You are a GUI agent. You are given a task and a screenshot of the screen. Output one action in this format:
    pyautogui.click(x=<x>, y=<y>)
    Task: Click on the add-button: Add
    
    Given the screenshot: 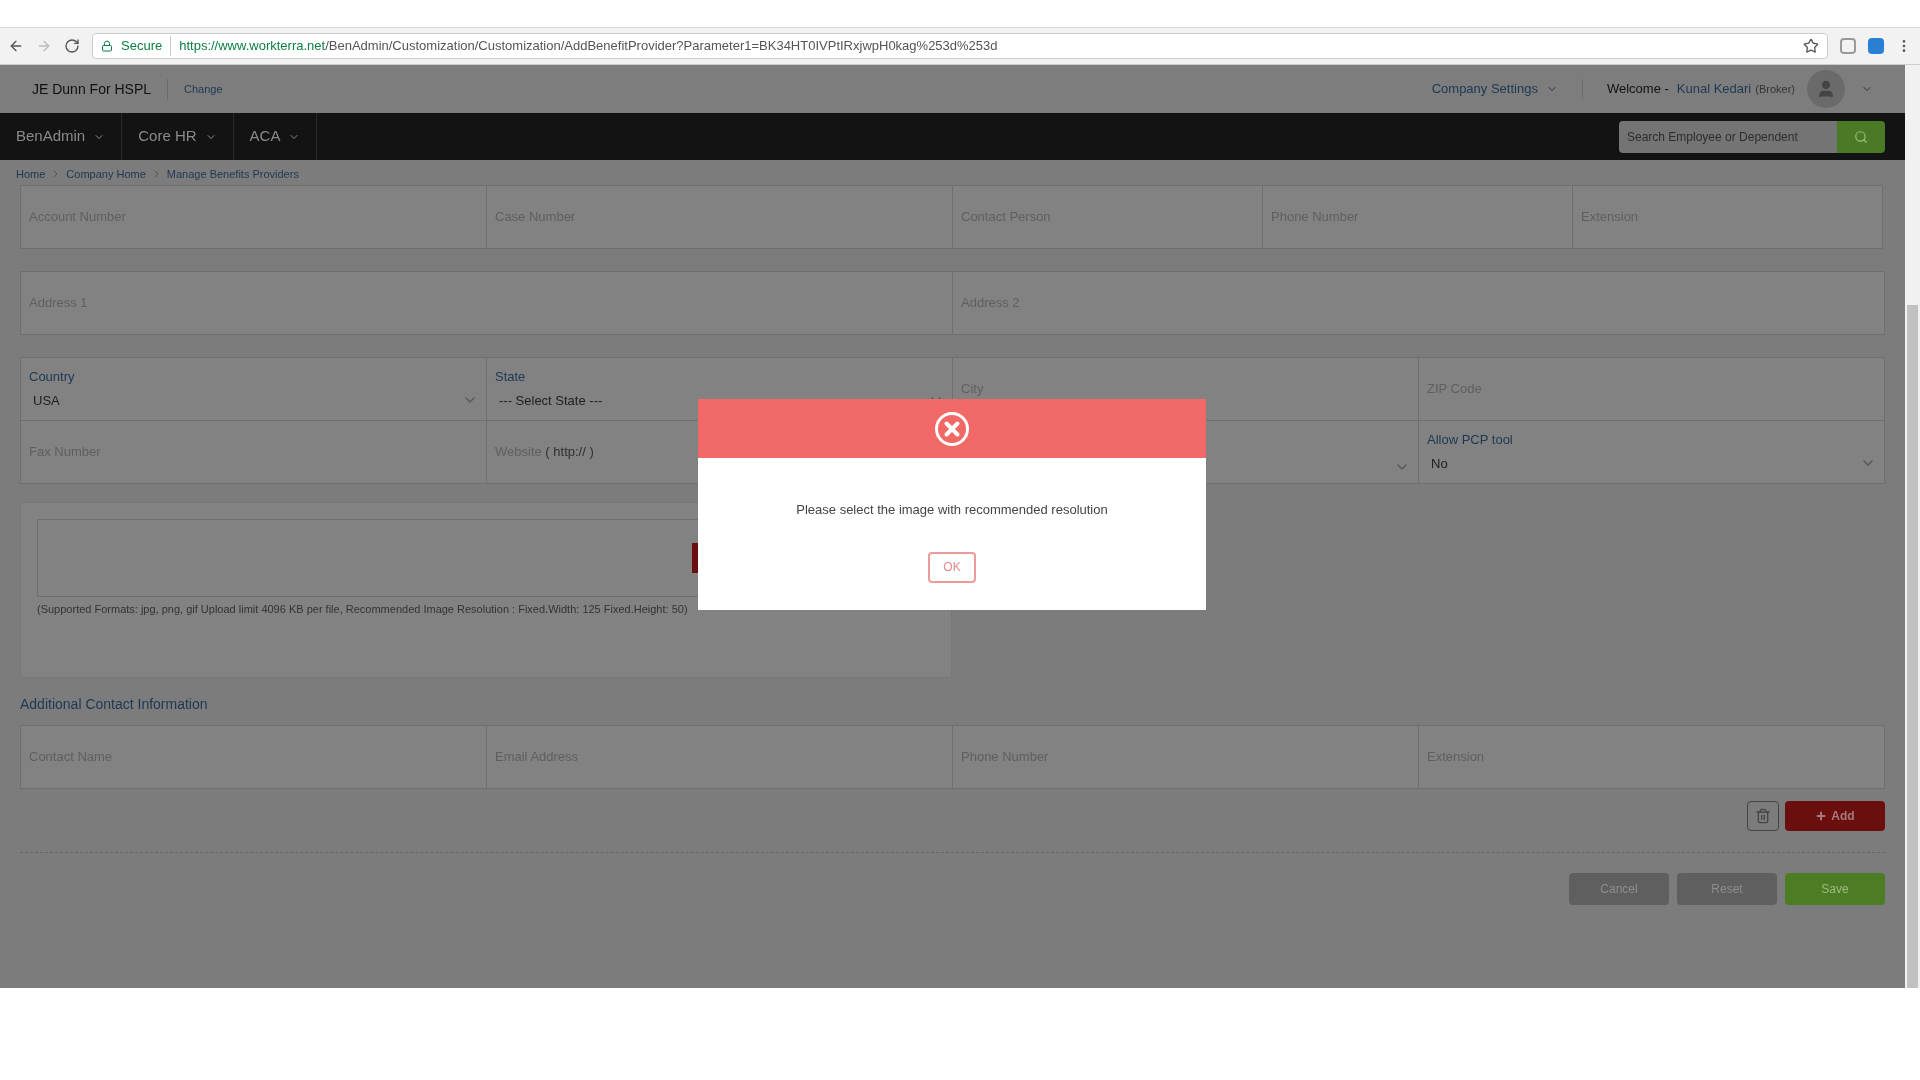 What is the action you would take?
    pyautogui.click(x=1835, y=815)
    